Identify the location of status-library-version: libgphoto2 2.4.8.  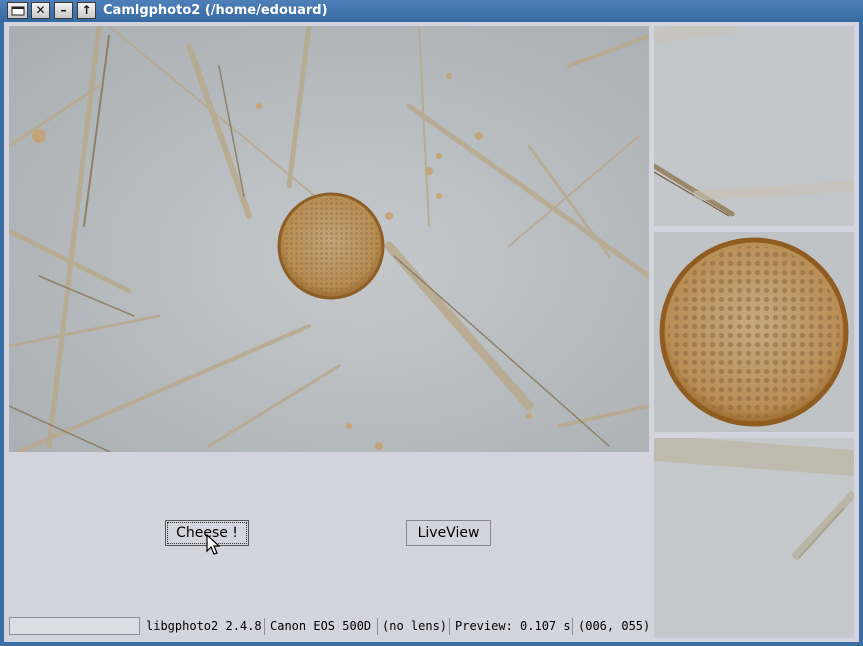
(204, 626).